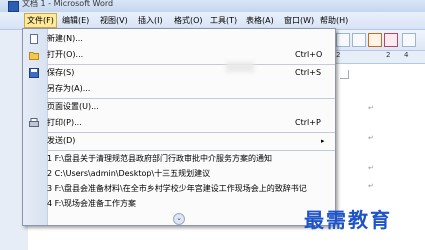  What do you see at coordinates (348, 220) in the screenshot?
I see `watermark: 最需教育` at bounding box center [348, 220].